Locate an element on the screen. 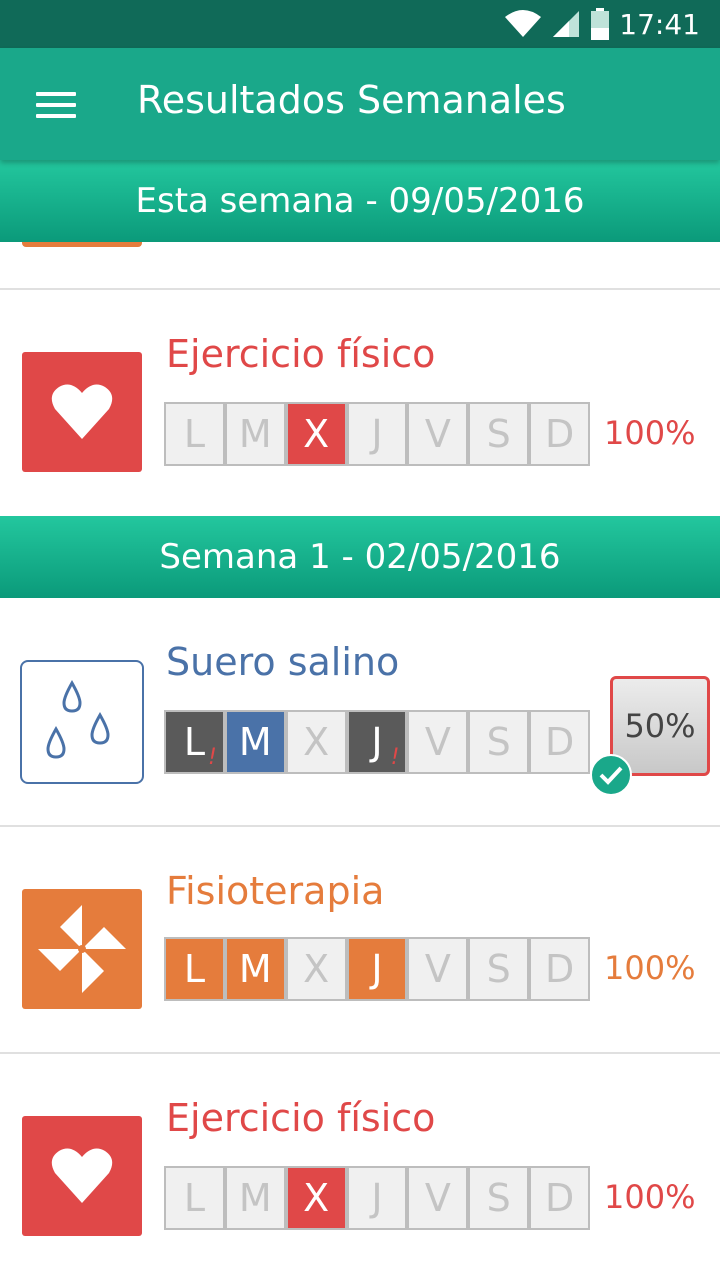  pinwheel-icon is located at coordinates (82, 949).